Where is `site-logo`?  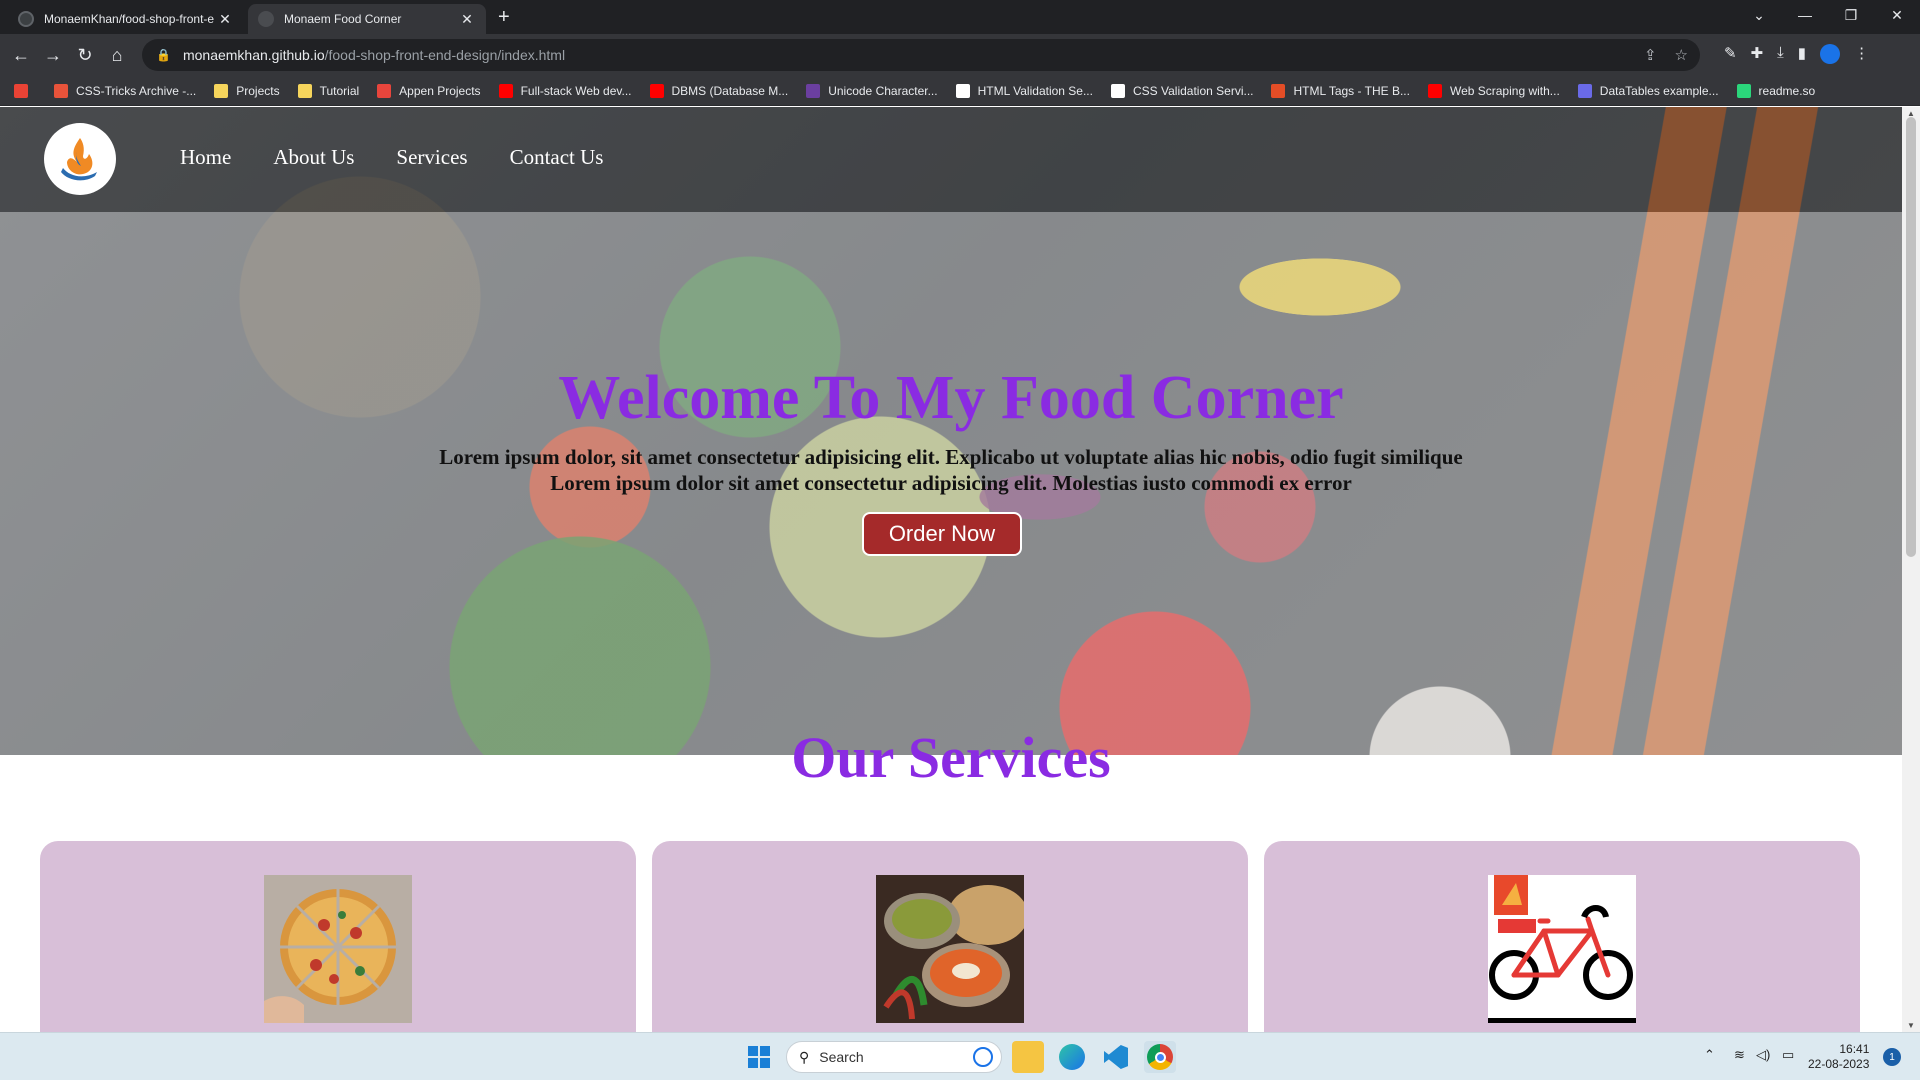 site-logo is located at coordinates (80, 159).